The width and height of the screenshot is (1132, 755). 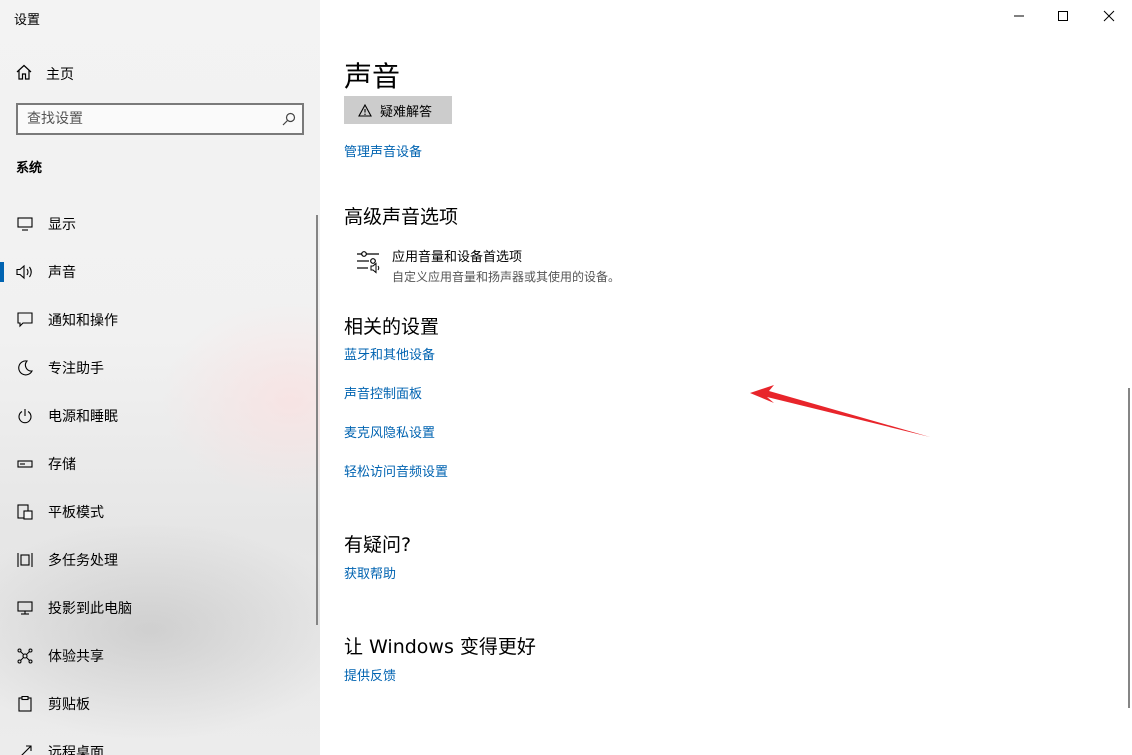 What do you see at coordinates (76, 750) in the screenshot?
I see `sidebar-item-label: 远程桌面` at bounding box center [76, 750].